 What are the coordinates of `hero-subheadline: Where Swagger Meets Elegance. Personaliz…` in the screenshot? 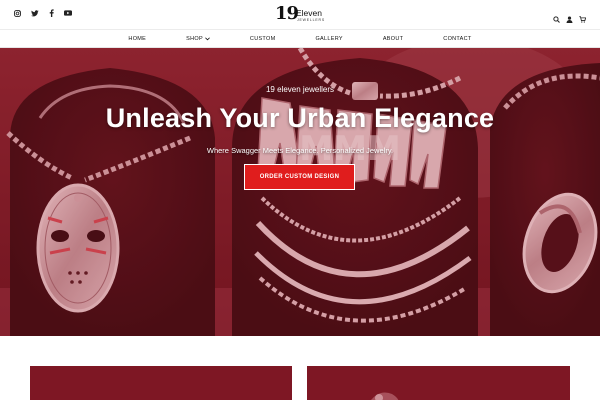 It's located at (300, 150).